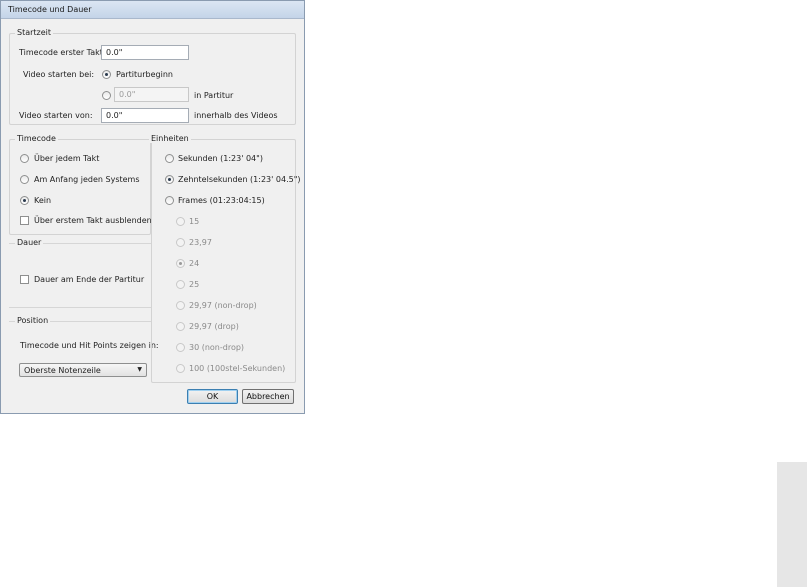  I want to click on radio-sekunden-label: Sekunden (1:23' 04"), so click(220, 158).